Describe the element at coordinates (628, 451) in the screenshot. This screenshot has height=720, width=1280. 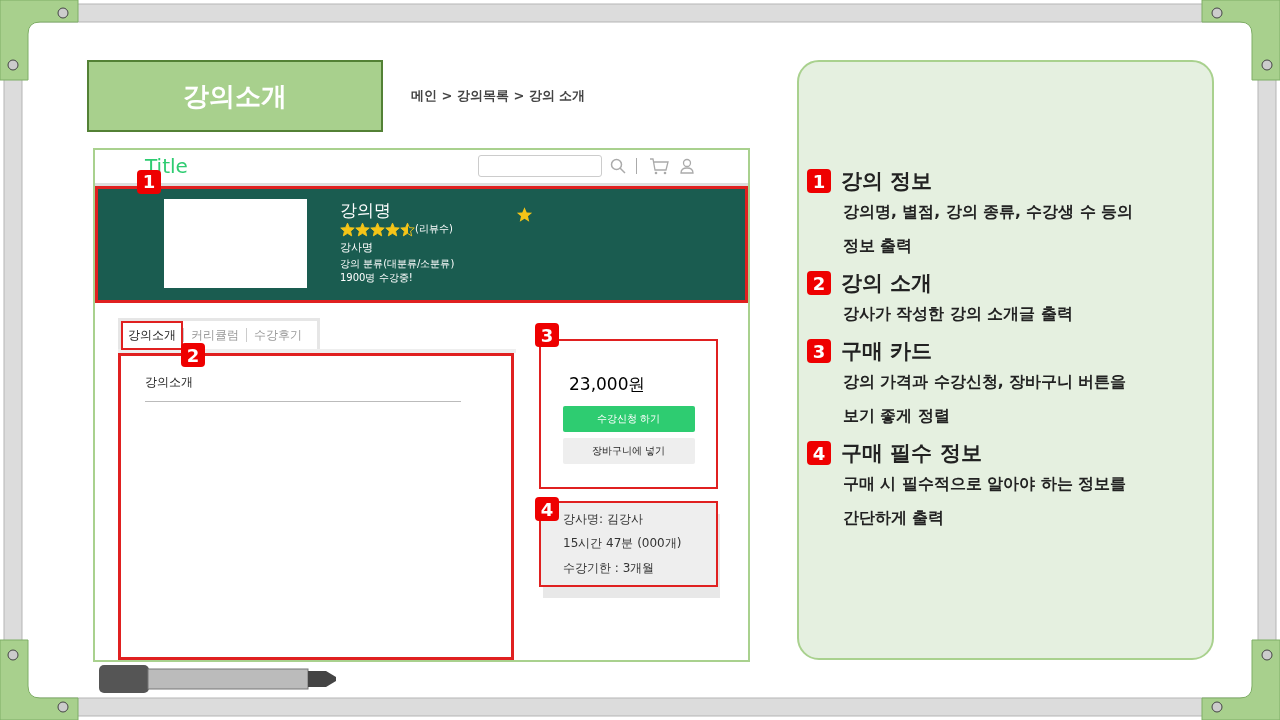
I see `cart-button: 장바구니에 넣기` at that location.